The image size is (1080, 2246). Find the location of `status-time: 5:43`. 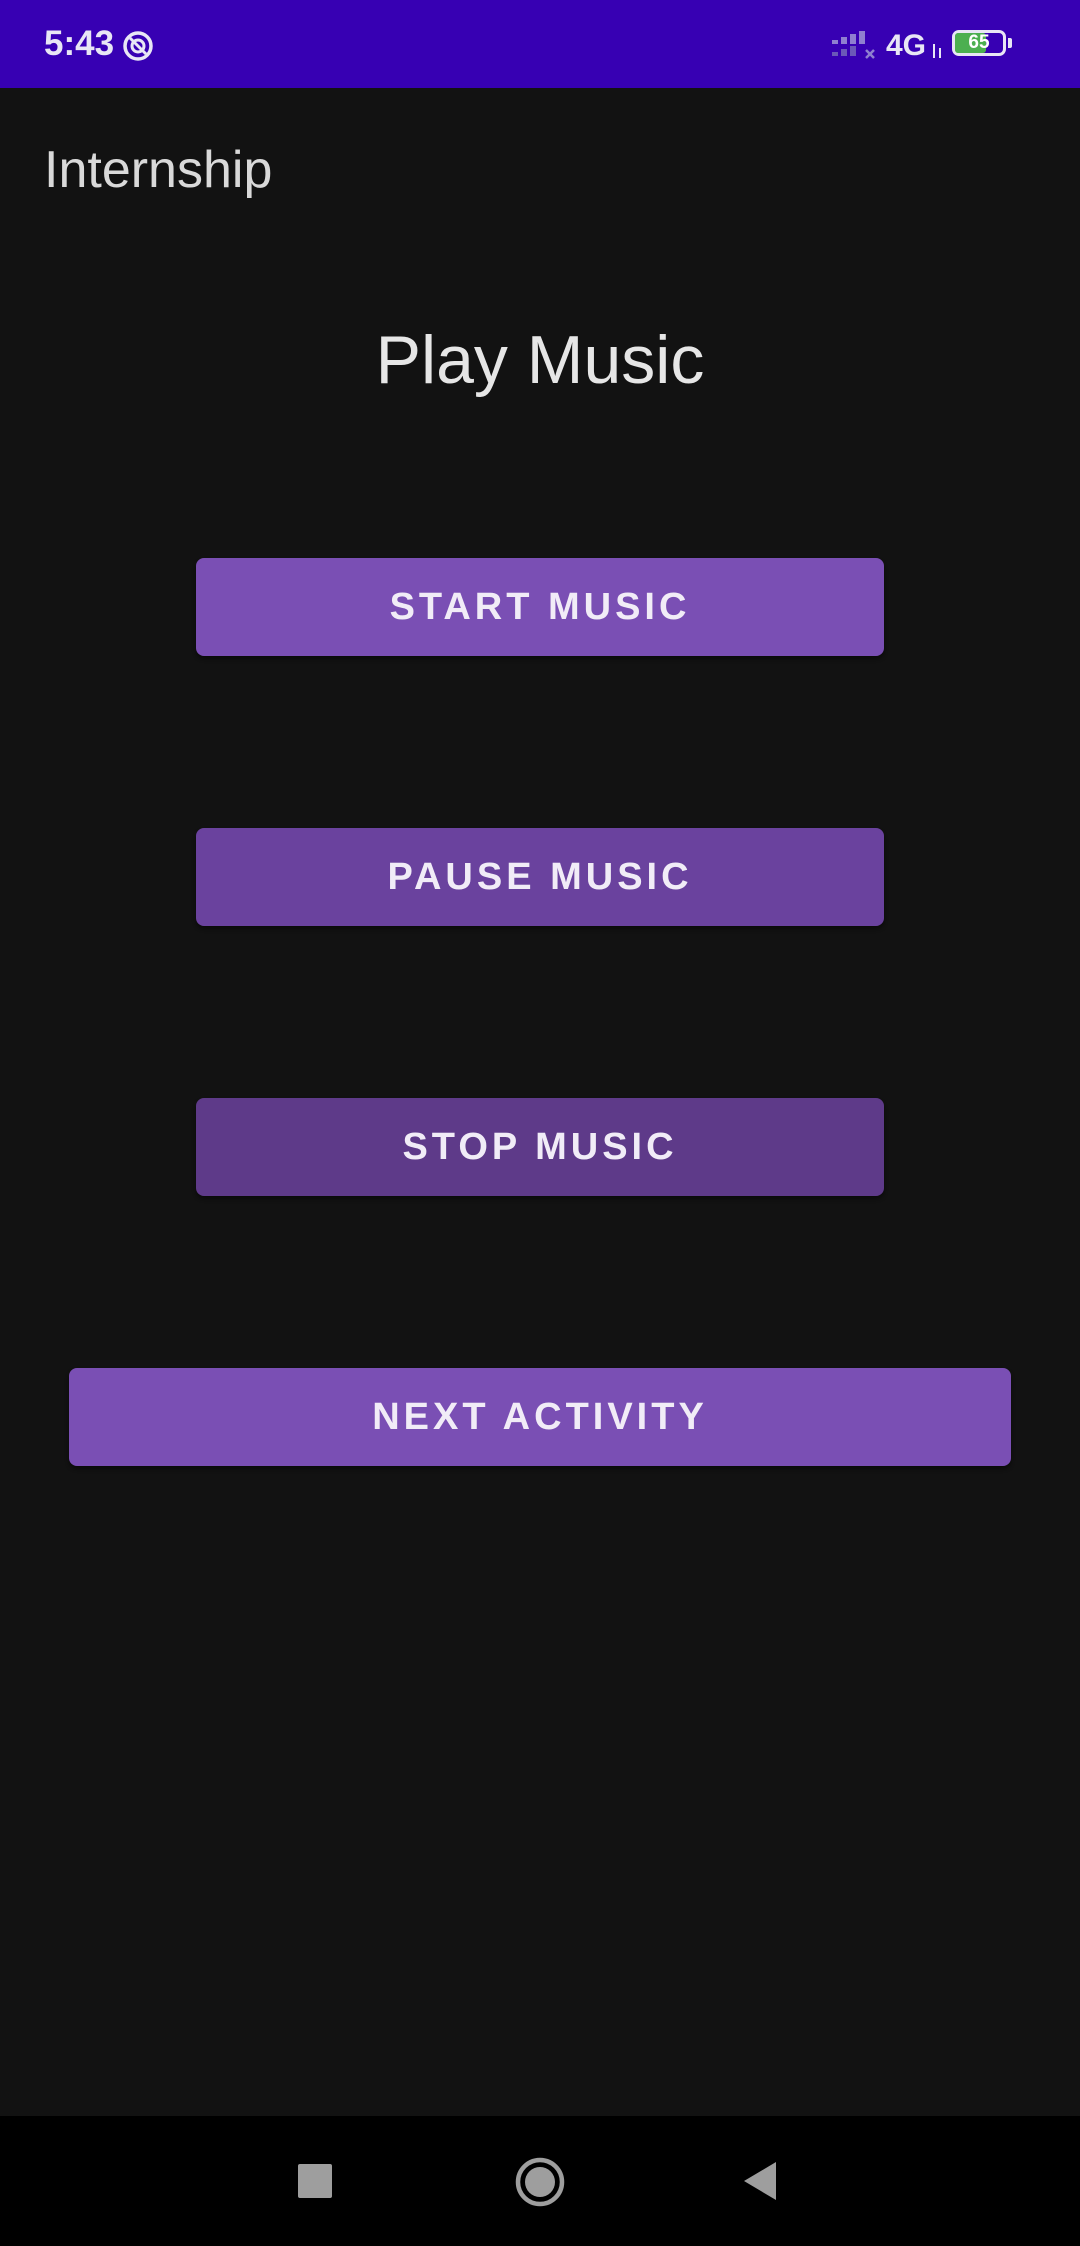

status-time: 5:43 is located at coordinates (79, 43).